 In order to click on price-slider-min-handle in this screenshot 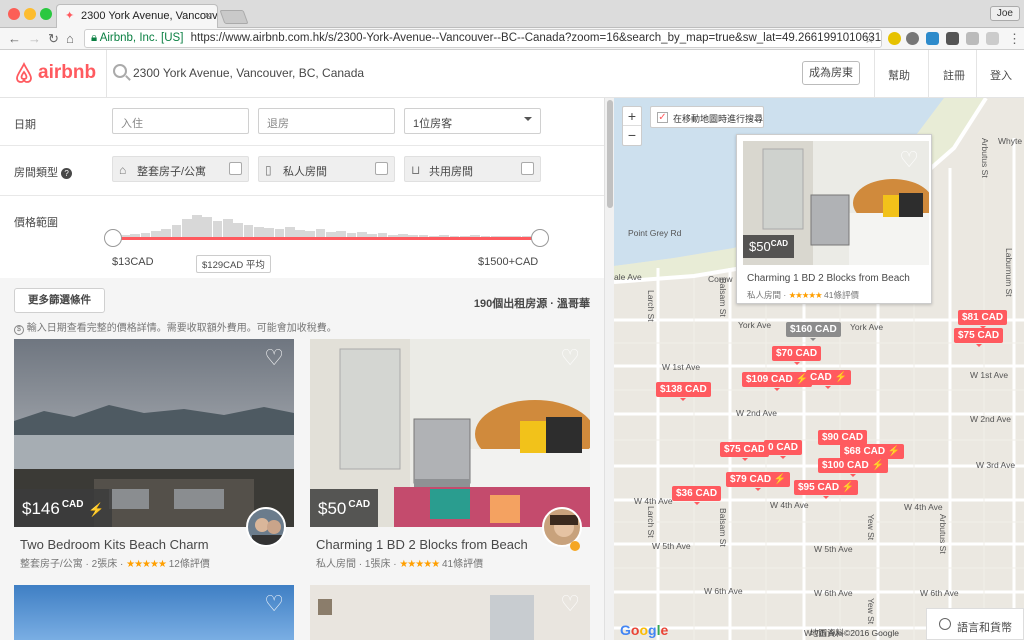, I will do `click(113, 238)`.